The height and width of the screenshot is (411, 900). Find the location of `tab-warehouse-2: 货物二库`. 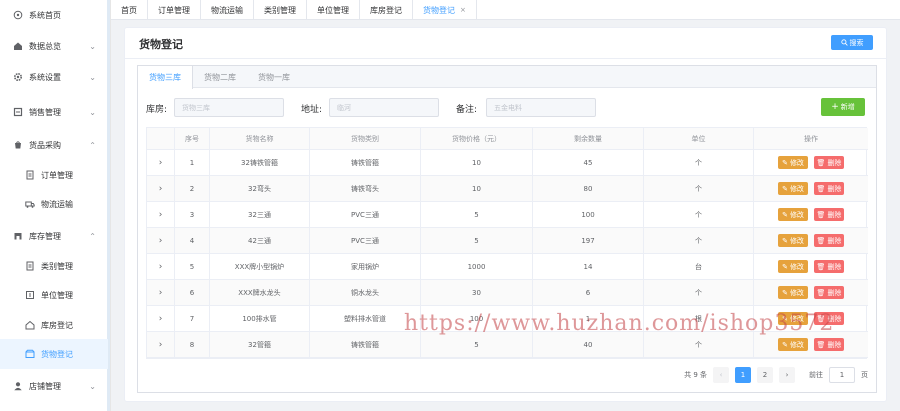

tab-warehouse-2: 货物二库 is located at coordinates (220, 77).